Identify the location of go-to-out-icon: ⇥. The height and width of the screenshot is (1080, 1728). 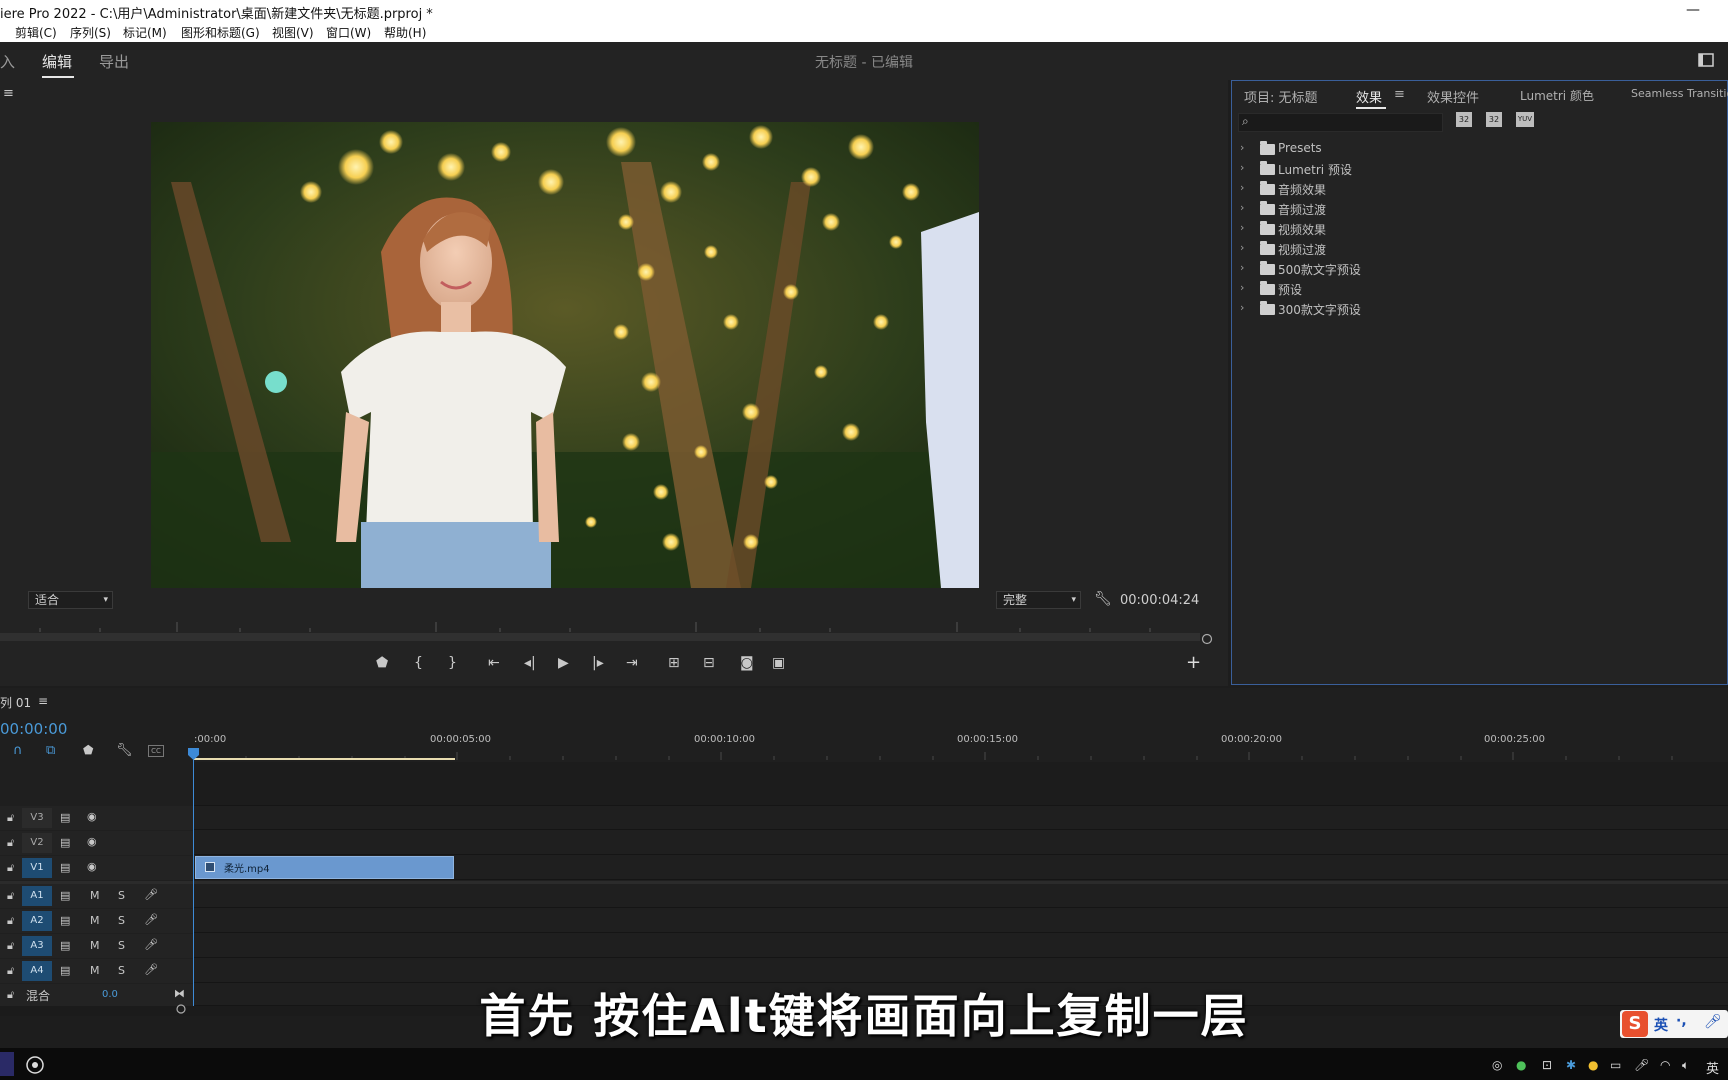
(632, 663).